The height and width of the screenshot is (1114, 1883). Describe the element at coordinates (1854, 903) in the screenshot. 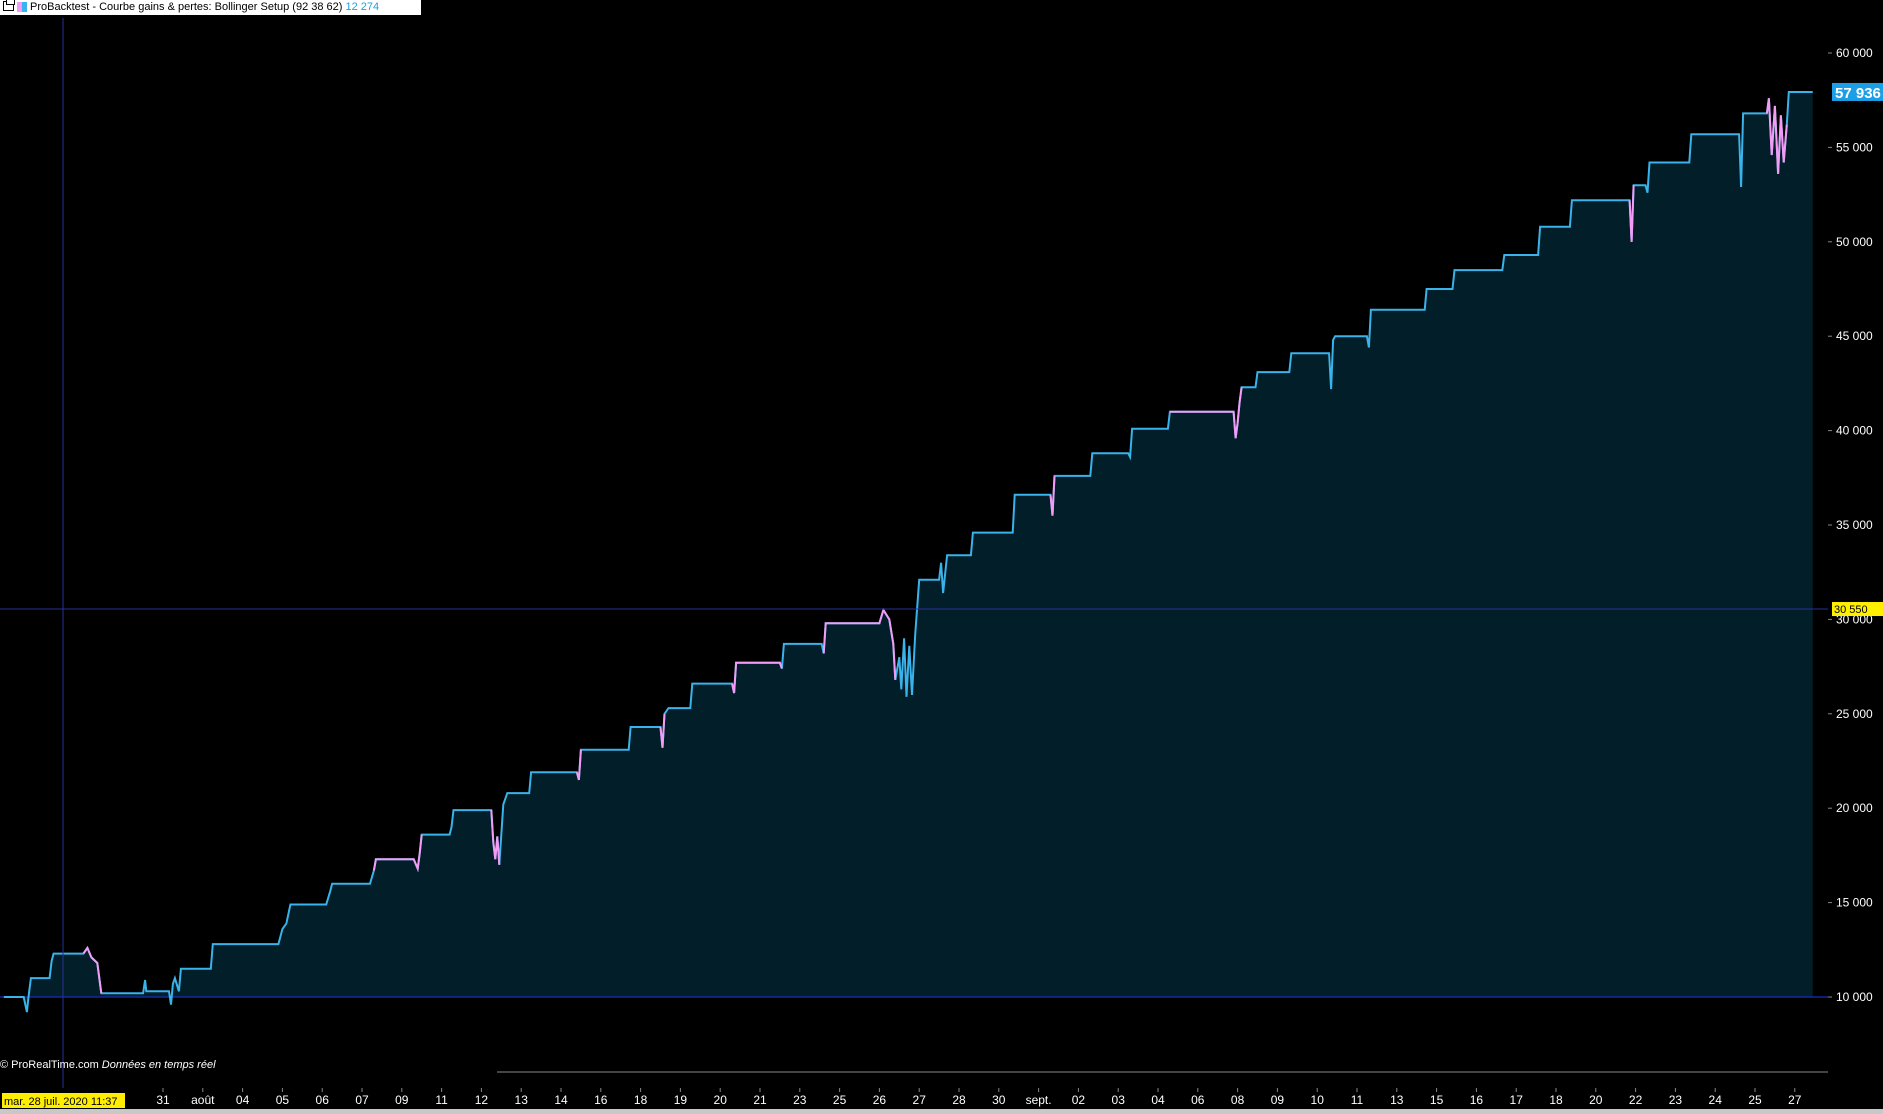

I see `y-tick-label: 15 000` at that location.